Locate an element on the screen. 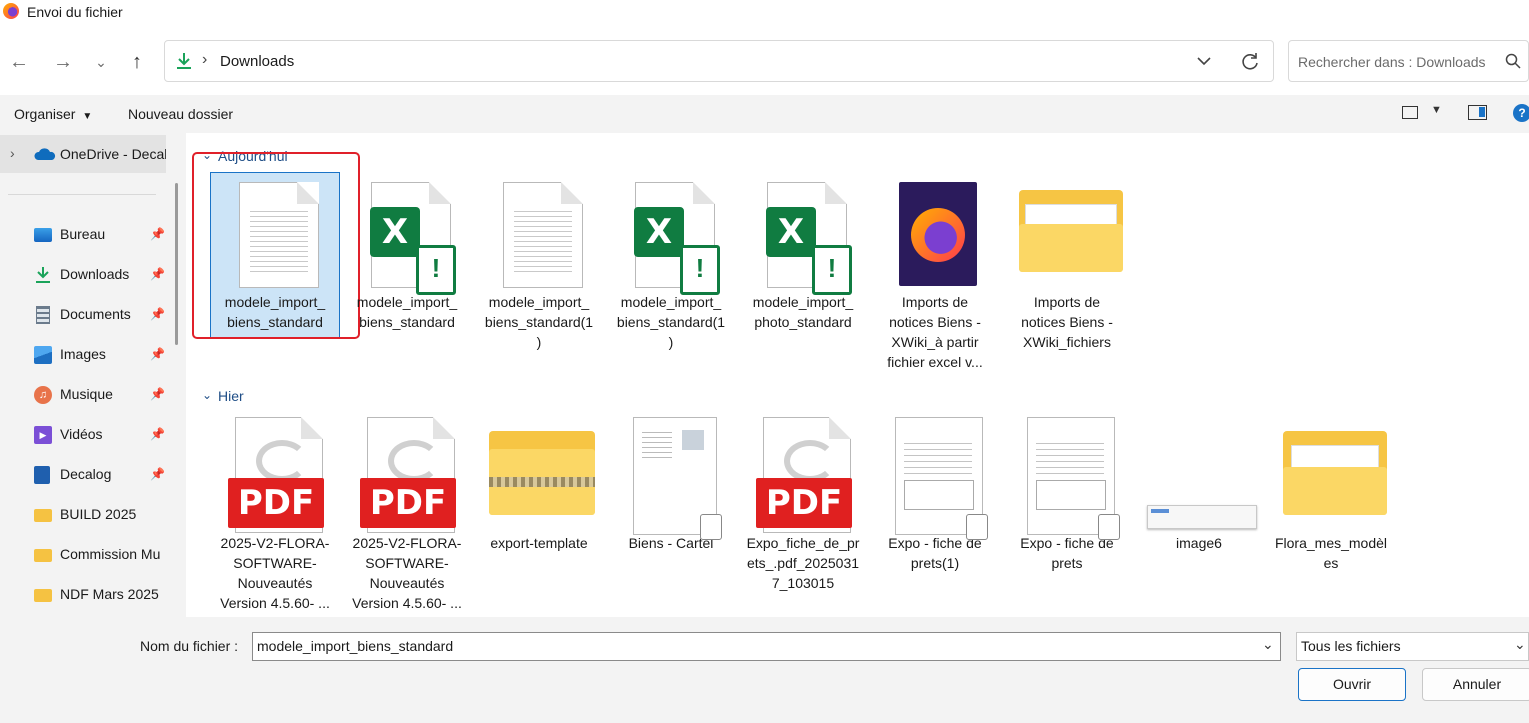 The image size is (1529, 723). folder-tile: Flora_mes_modèl es is located at coordinates (1331, 495).